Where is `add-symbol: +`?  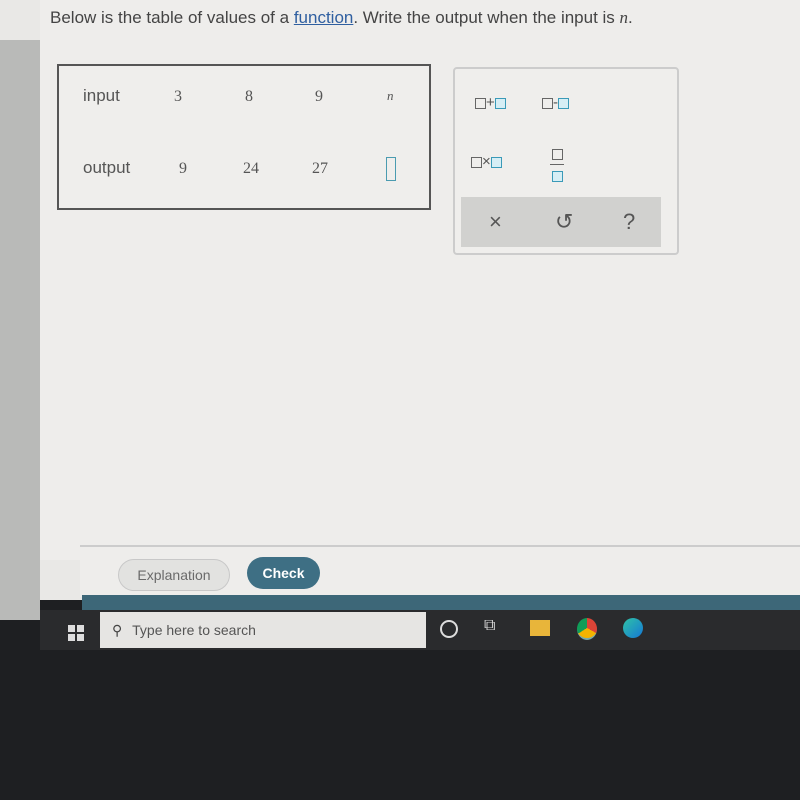
add-symbol: + is located at coordinates (490, 102).